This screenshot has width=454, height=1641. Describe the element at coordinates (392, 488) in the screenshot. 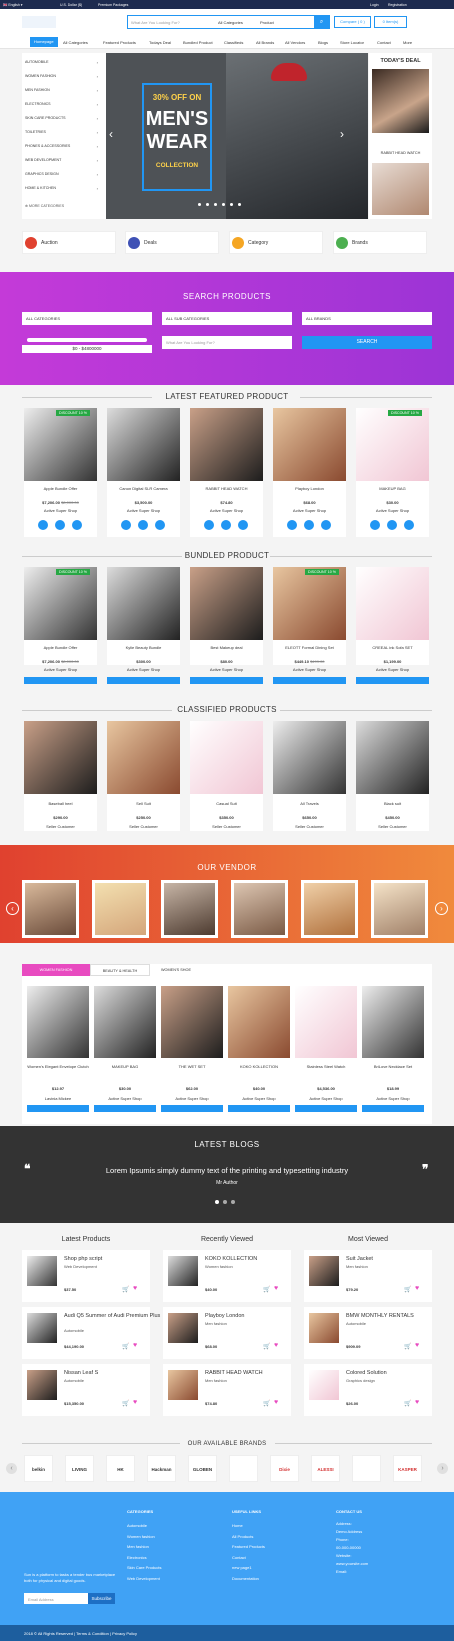

I see `product-name: MAKEUP BAG` at that location.